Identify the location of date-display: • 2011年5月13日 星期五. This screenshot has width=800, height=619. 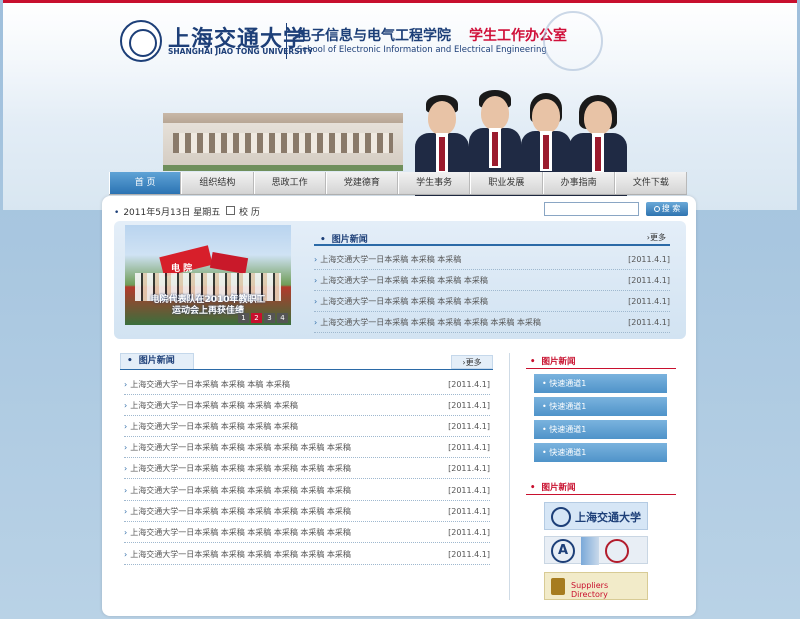
(167, 211).